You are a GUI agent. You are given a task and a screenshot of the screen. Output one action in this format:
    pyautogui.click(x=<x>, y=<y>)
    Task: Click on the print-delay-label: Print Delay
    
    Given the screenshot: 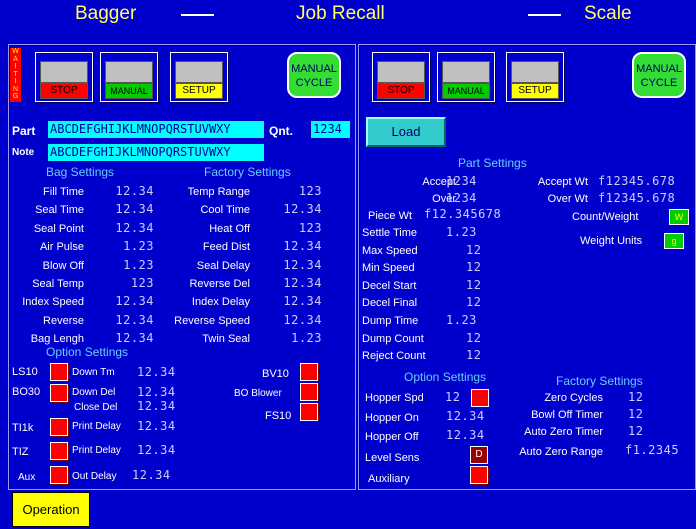 What is the action you would take?
    pyautogui.click(x=96, y=426)
    